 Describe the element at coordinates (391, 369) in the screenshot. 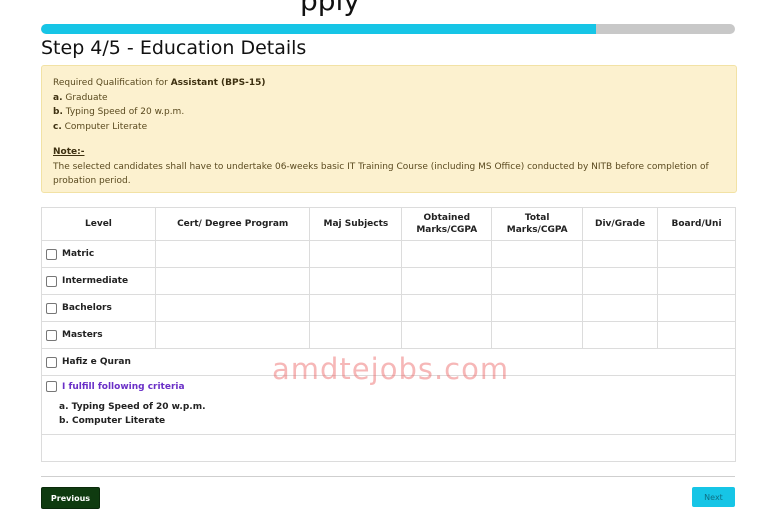

I see `watermark-text: amdtejobs.com` at that location.